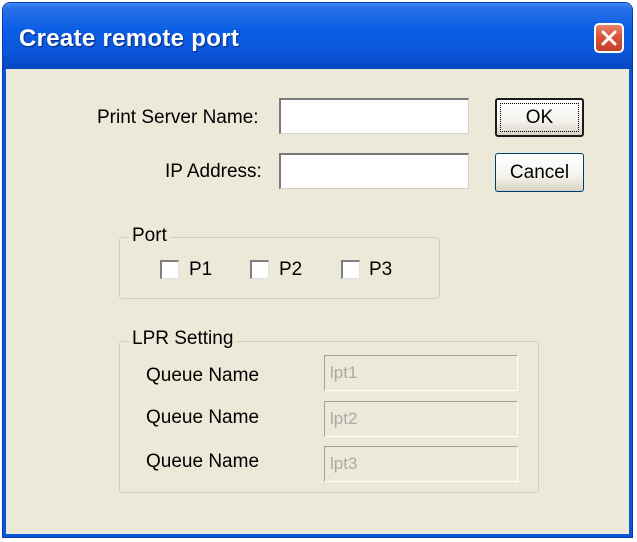 This screenshot has width=637, height=542. I want to click on cancel-button-label: Cancel, so click(539, 172).